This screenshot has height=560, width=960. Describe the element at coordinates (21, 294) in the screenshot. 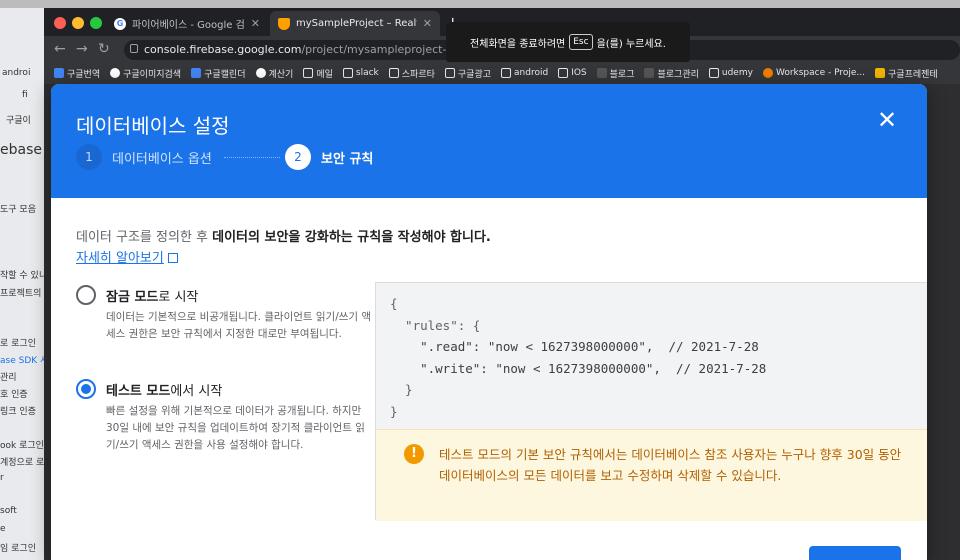

I see `left-page-text: 프로젝트의` at that location.